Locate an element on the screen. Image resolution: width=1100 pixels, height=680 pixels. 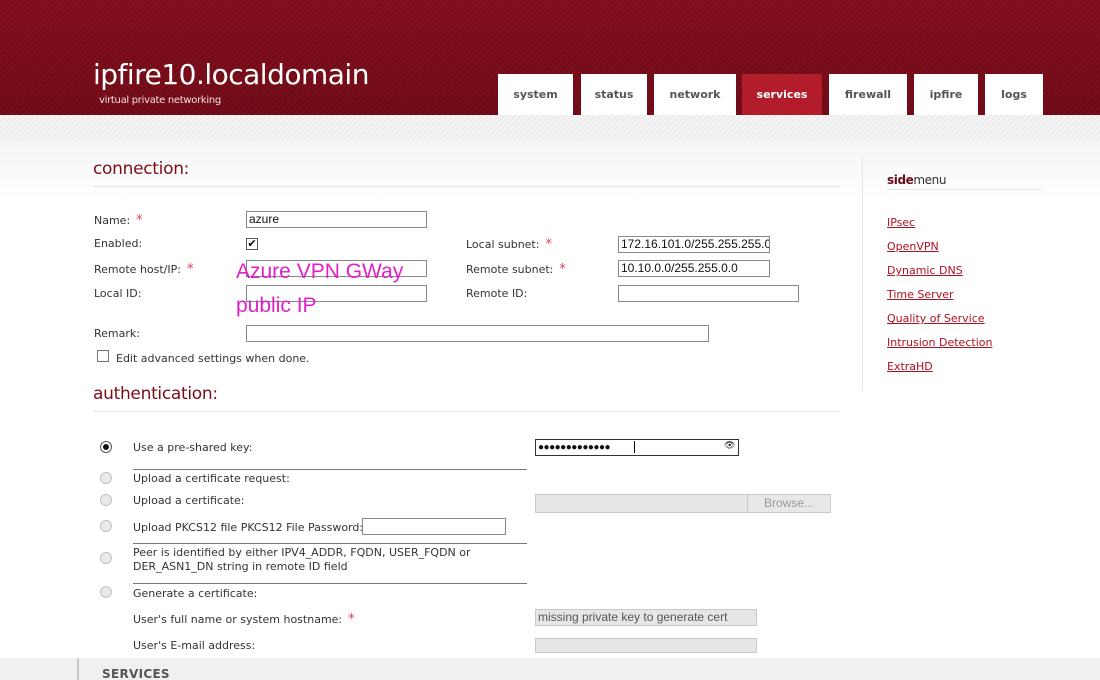
upload-request-label: Upload a certificate request: is located at coordinates (211, 478).